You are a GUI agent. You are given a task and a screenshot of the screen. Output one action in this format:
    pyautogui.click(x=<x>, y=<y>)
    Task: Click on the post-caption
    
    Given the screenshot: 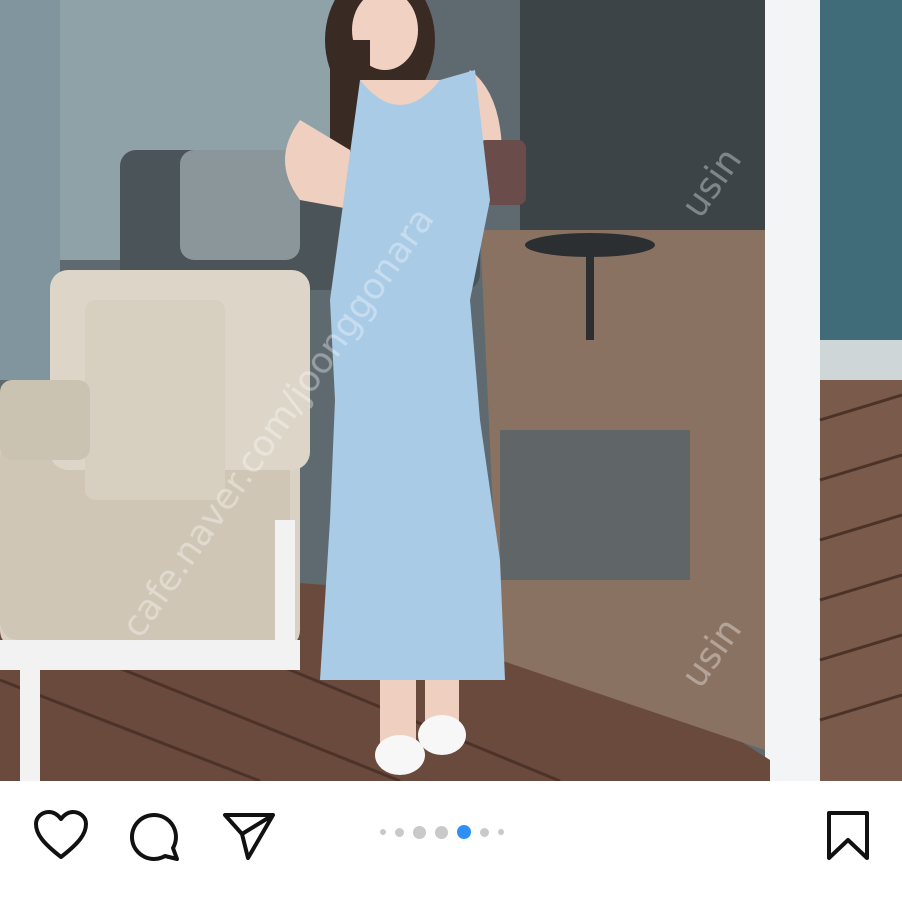 What is the action you would take?
    pyautogui.click(x=430, y=898)
    